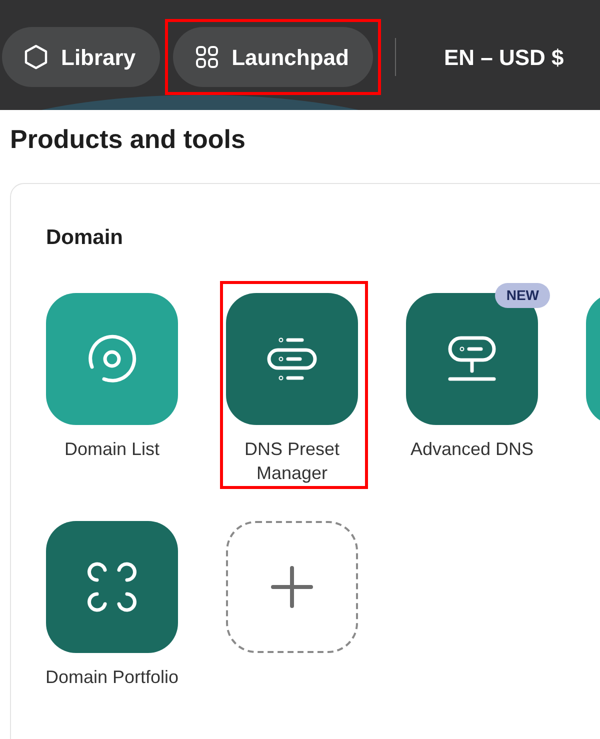 Image resolution: width=600 pixels, height=739 pixels. I want to click on tile-label: Domain Portfolio, so click(112, 677).